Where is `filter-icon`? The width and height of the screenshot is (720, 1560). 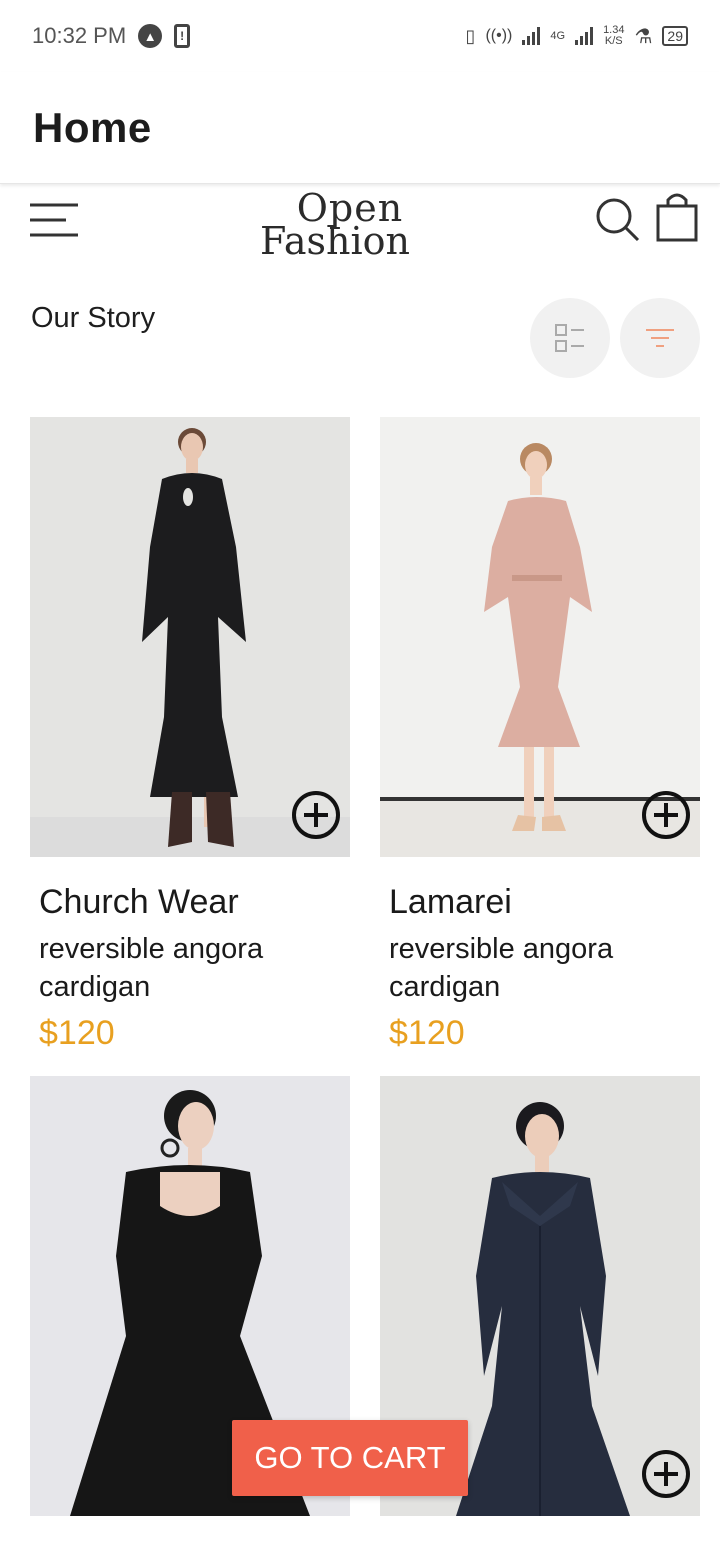
filter-icon is located at coordinates (660, 338).